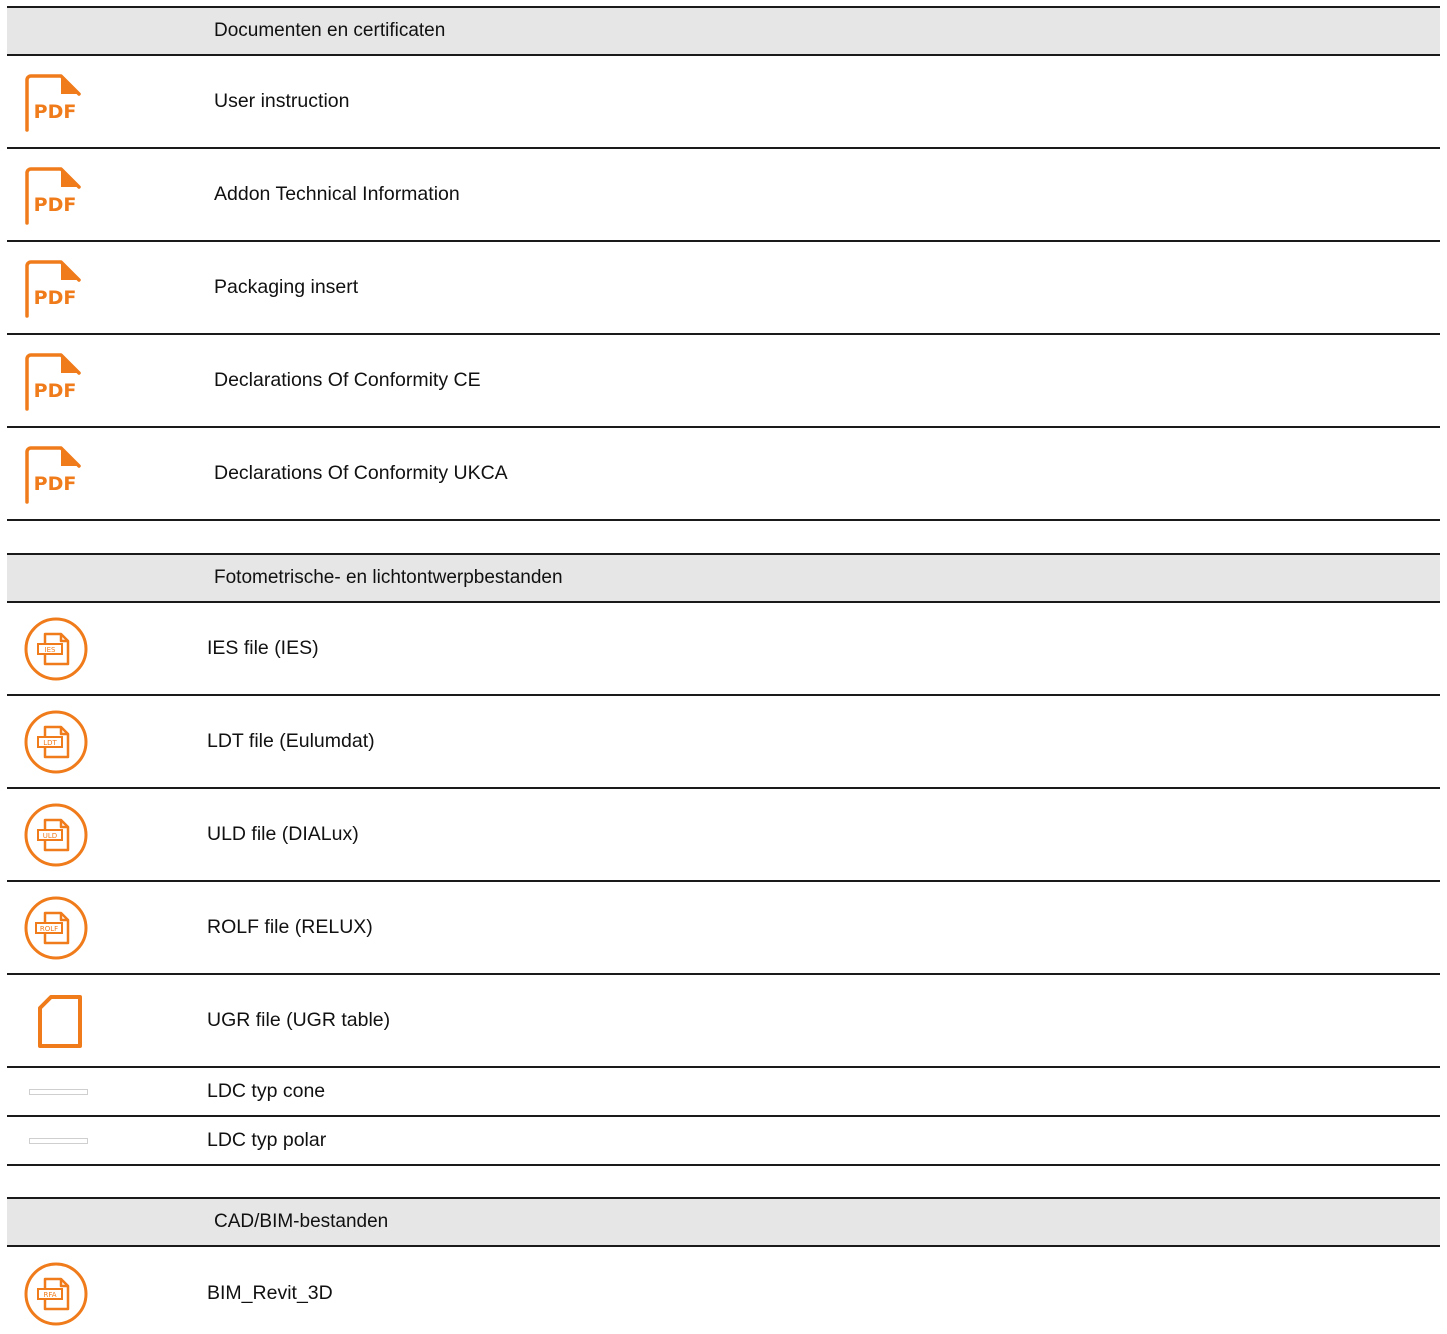 This screenshot has width=1447, height=1334. I want to click on section-title: Documenten en certificaten, so click(330, 30).